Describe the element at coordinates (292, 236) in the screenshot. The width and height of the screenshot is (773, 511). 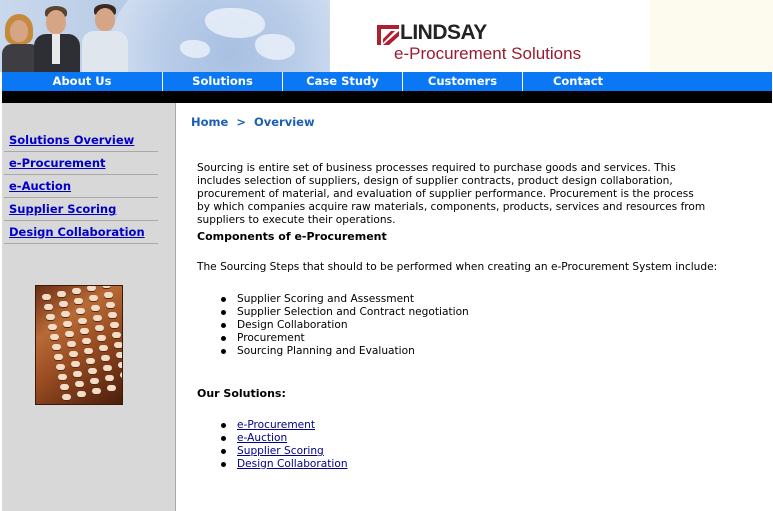
I see `components-heading: Components of e-Procurement` at that location.